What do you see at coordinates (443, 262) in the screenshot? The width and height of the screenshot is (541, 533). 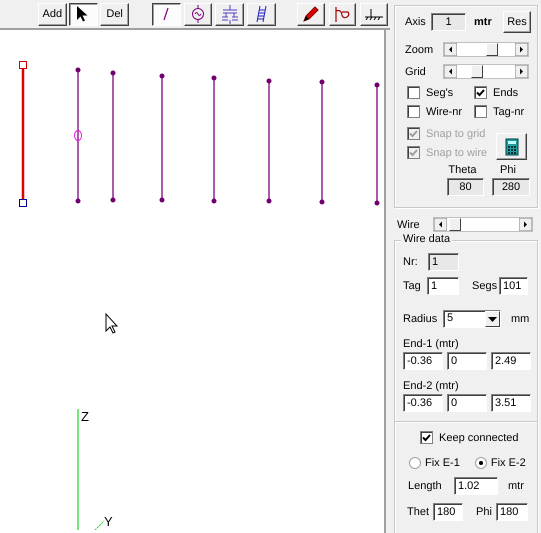 I see `number-field: 1` at bounding box center [443, 262].